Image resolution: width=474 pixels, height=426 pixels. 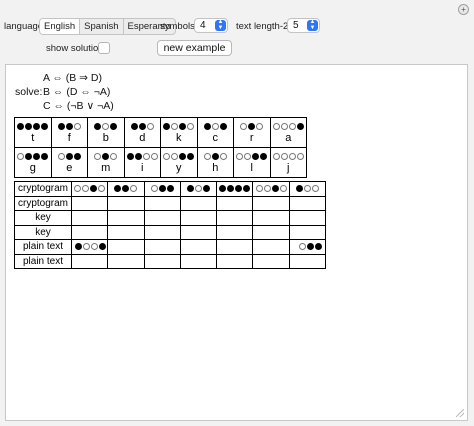 What do you see at coordinates (194, 48) in the screenshot?
I see `new-example-button: new example` at bounding box center [194, 48].